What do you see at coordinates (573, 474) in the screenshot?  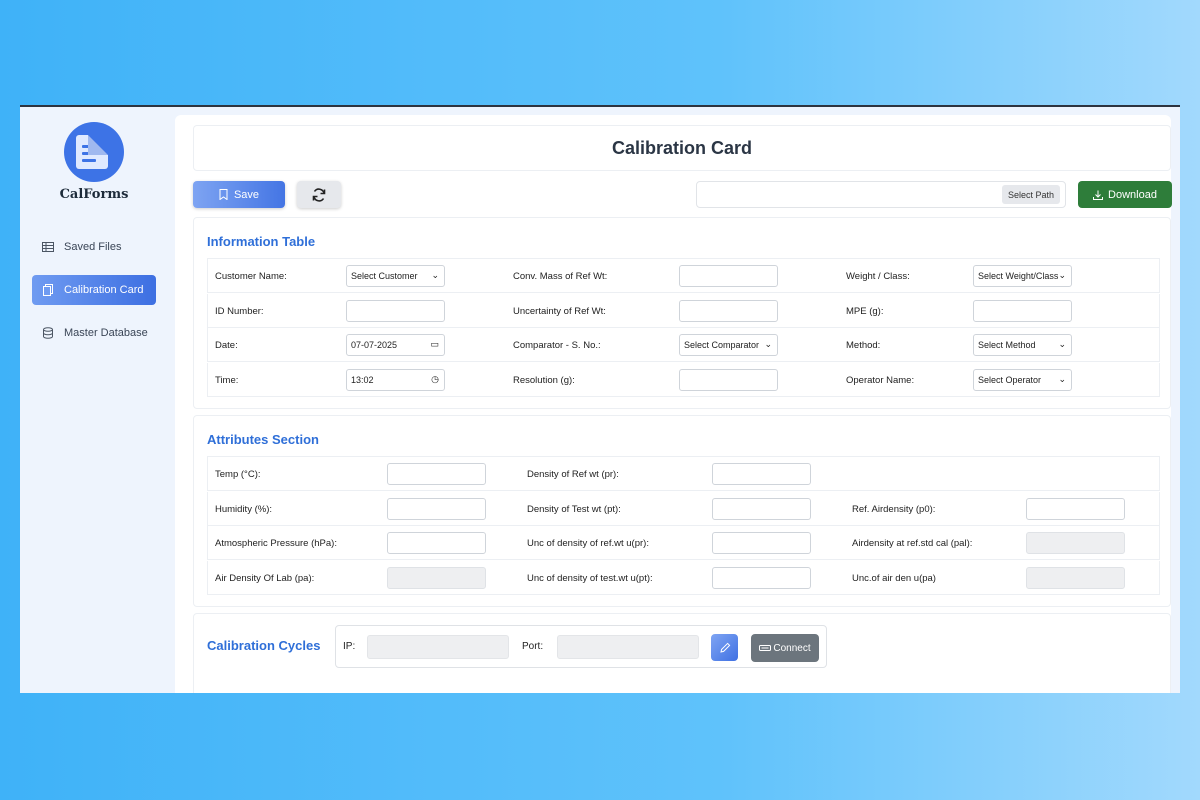 I see `density-of-ref-wt-pr-label: Density of Ref wt (pr):` at bounding box center [573, 474].